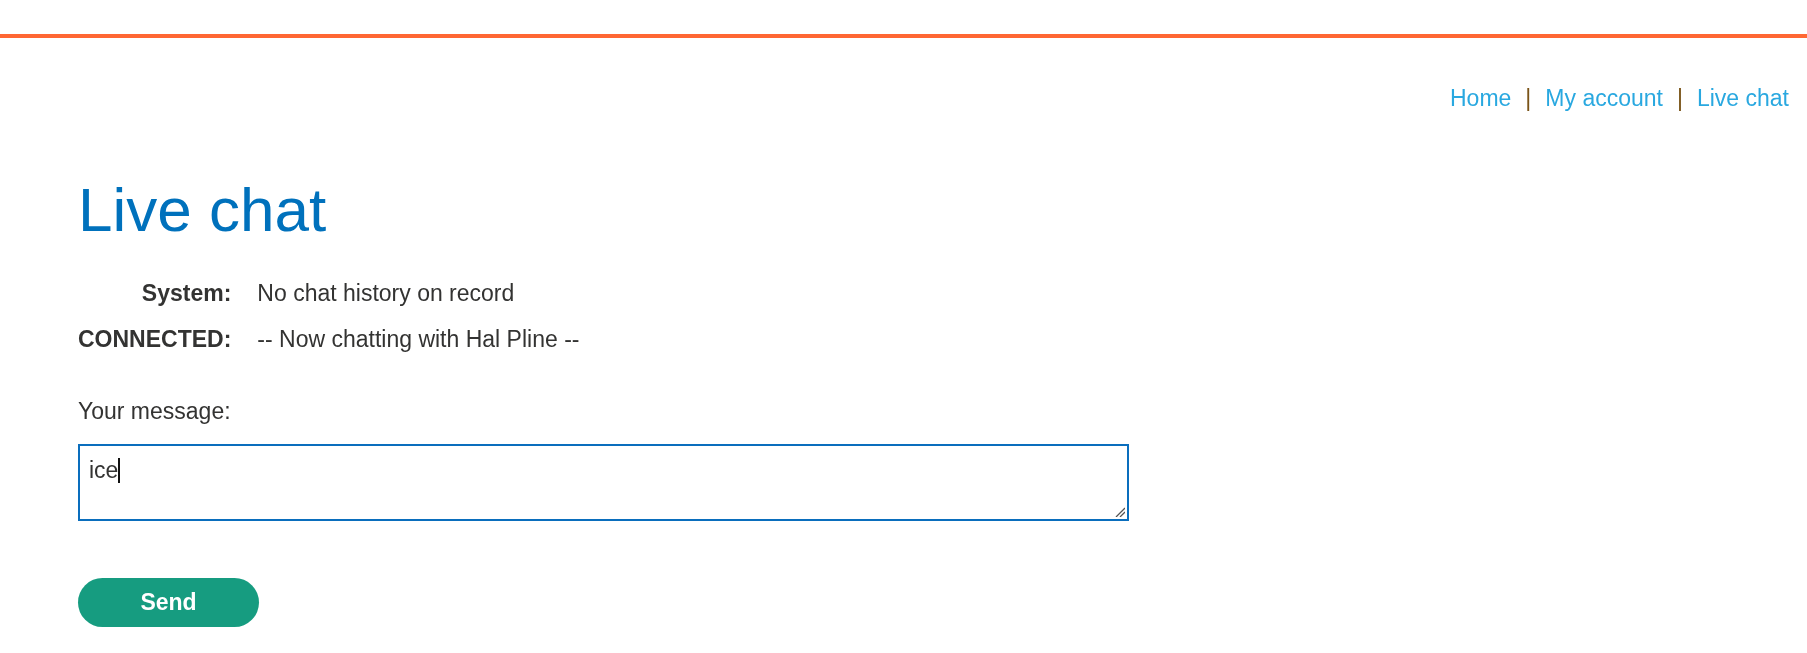 This screenshot has width=1807, height=653. What do you see at coordinates (1742, 98) in the screenshot?
I see `nav-link: Live chat` at bounding box center [1742, 98].